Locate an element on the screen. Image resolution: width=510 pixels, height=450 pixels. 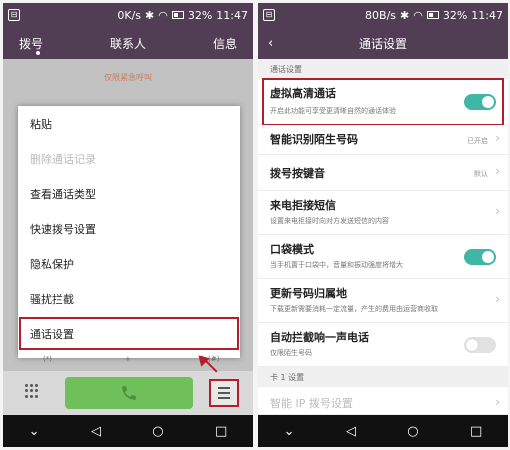
section-header-card1: 卡 1 设置 is located at coordinates (383, 377).